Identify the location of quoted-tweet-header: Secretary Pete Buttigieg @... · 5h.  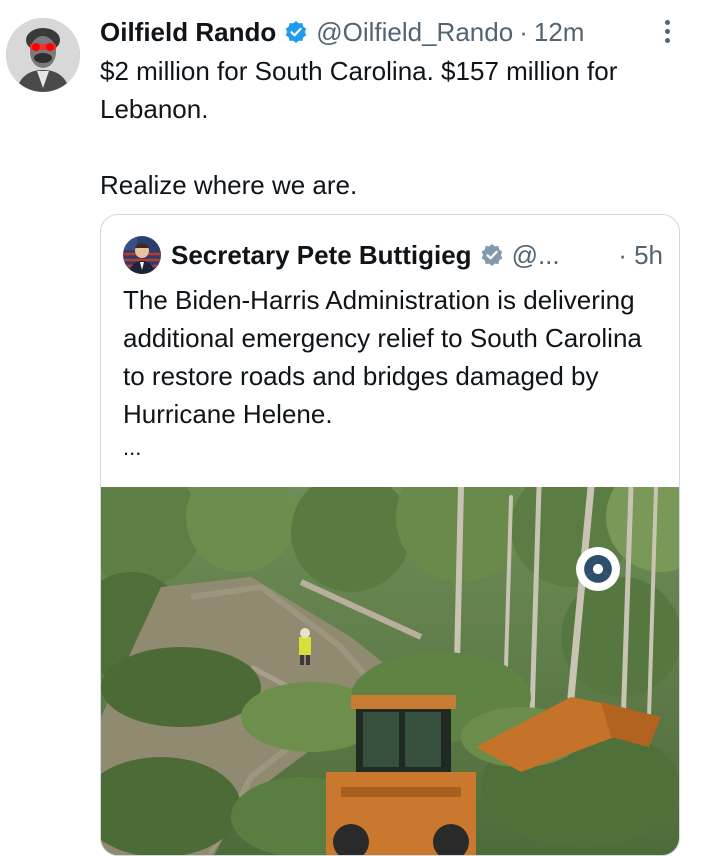
(393, 255).